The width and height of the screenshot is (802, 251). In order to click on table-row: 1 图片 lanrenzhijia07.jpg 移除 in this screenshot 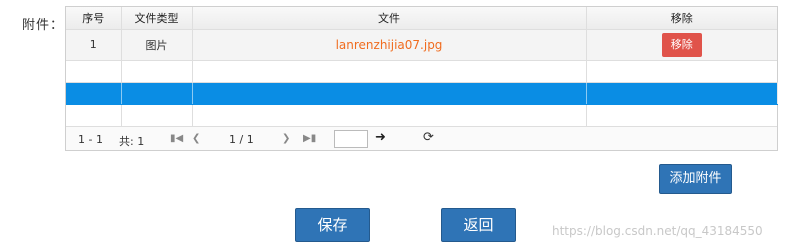, I will do `click(421, 45)`.